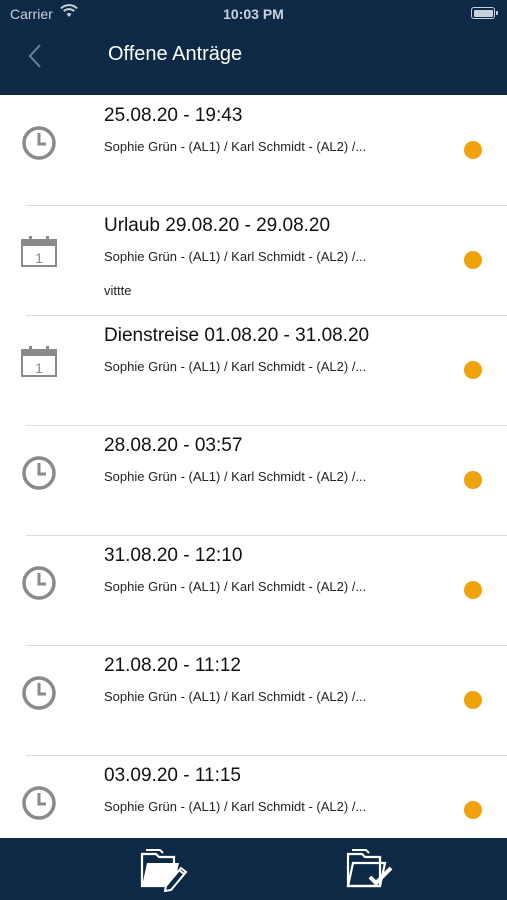 This screenshot has height=900, width=507. I want to click on back-chevron-icon, so click(35, 56).